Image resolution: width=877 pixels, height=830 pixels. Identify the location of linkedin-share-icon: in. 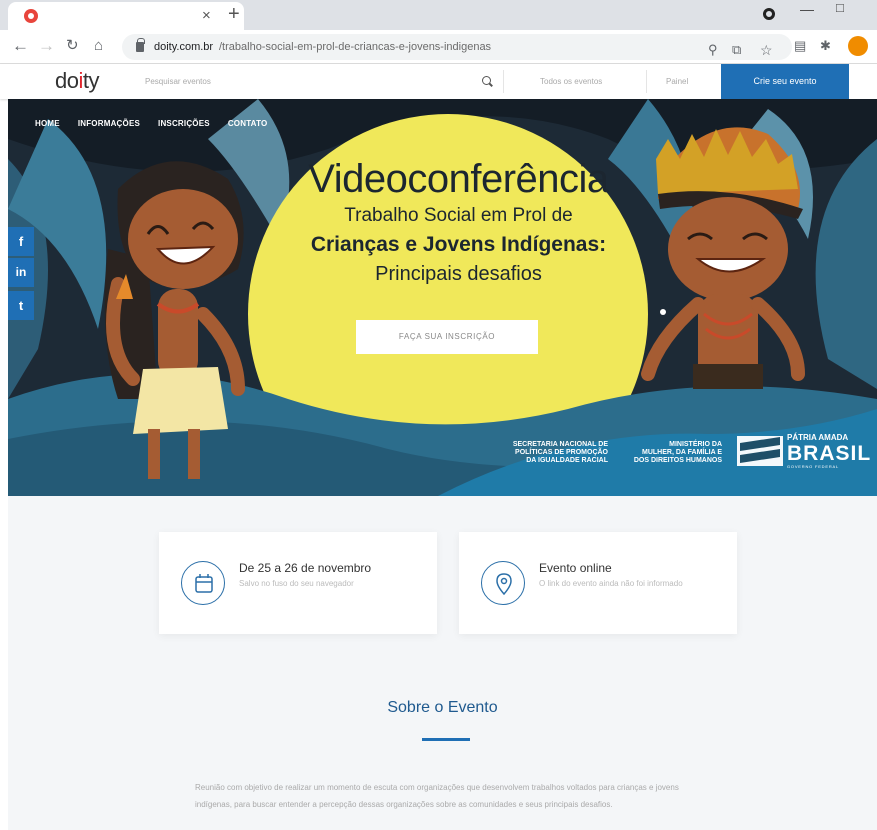
(21, 272).